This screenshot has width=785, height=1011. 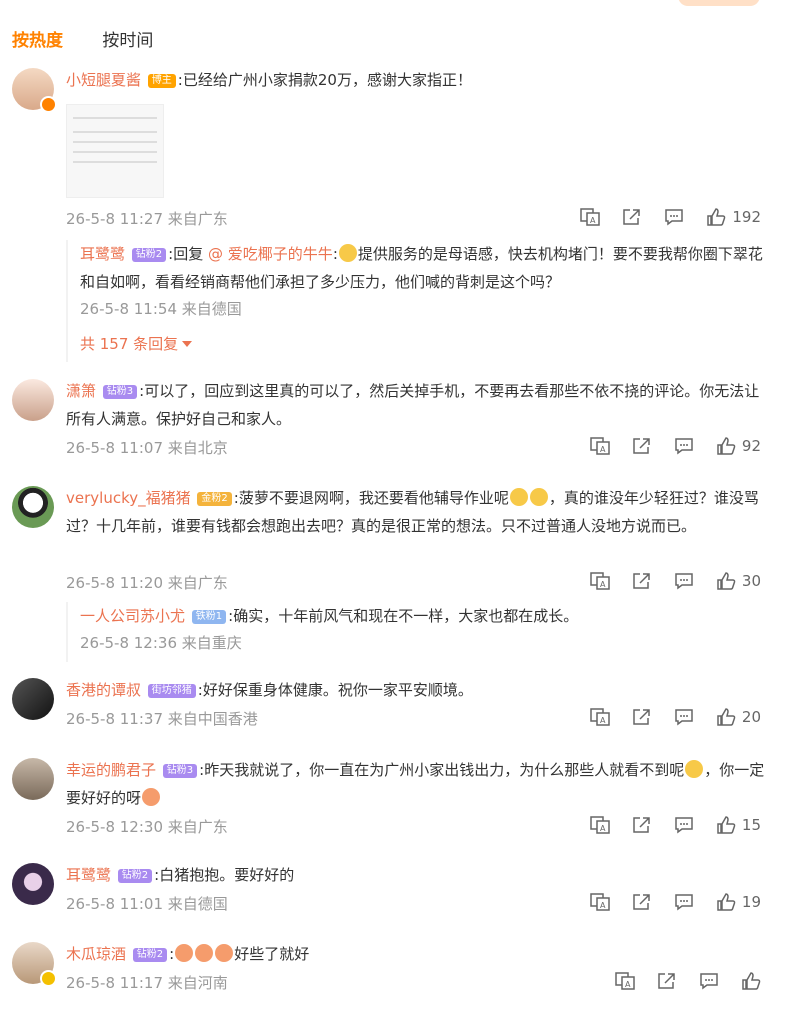 What do you see at coordinates (197, 983) in the screenshot?
I see `comment-location: 来自河南` at bounding box center [197, 983].